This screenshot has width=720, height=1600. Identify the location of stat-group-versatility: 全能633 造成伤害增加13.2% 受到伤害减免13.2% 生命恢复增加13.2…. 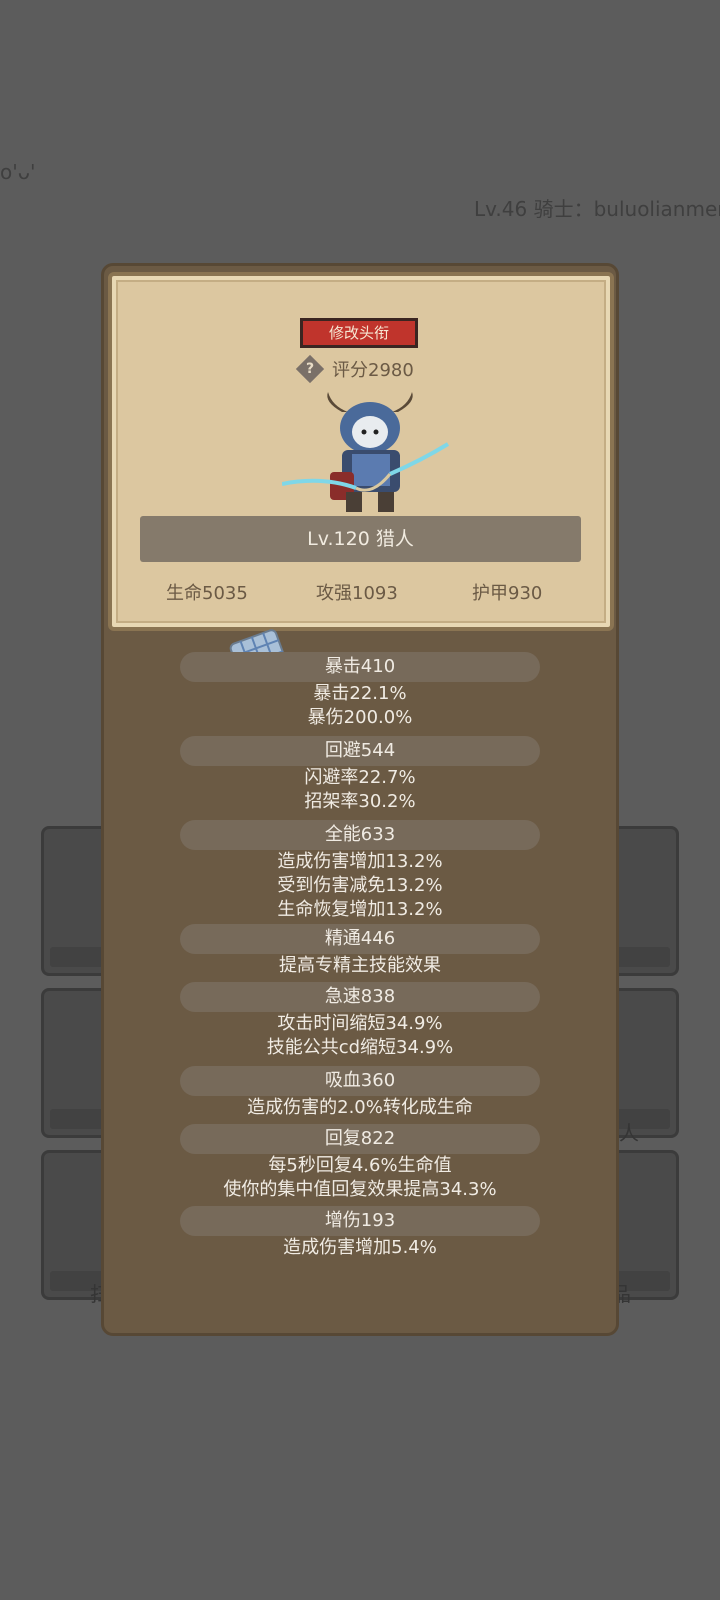
(360, 871).